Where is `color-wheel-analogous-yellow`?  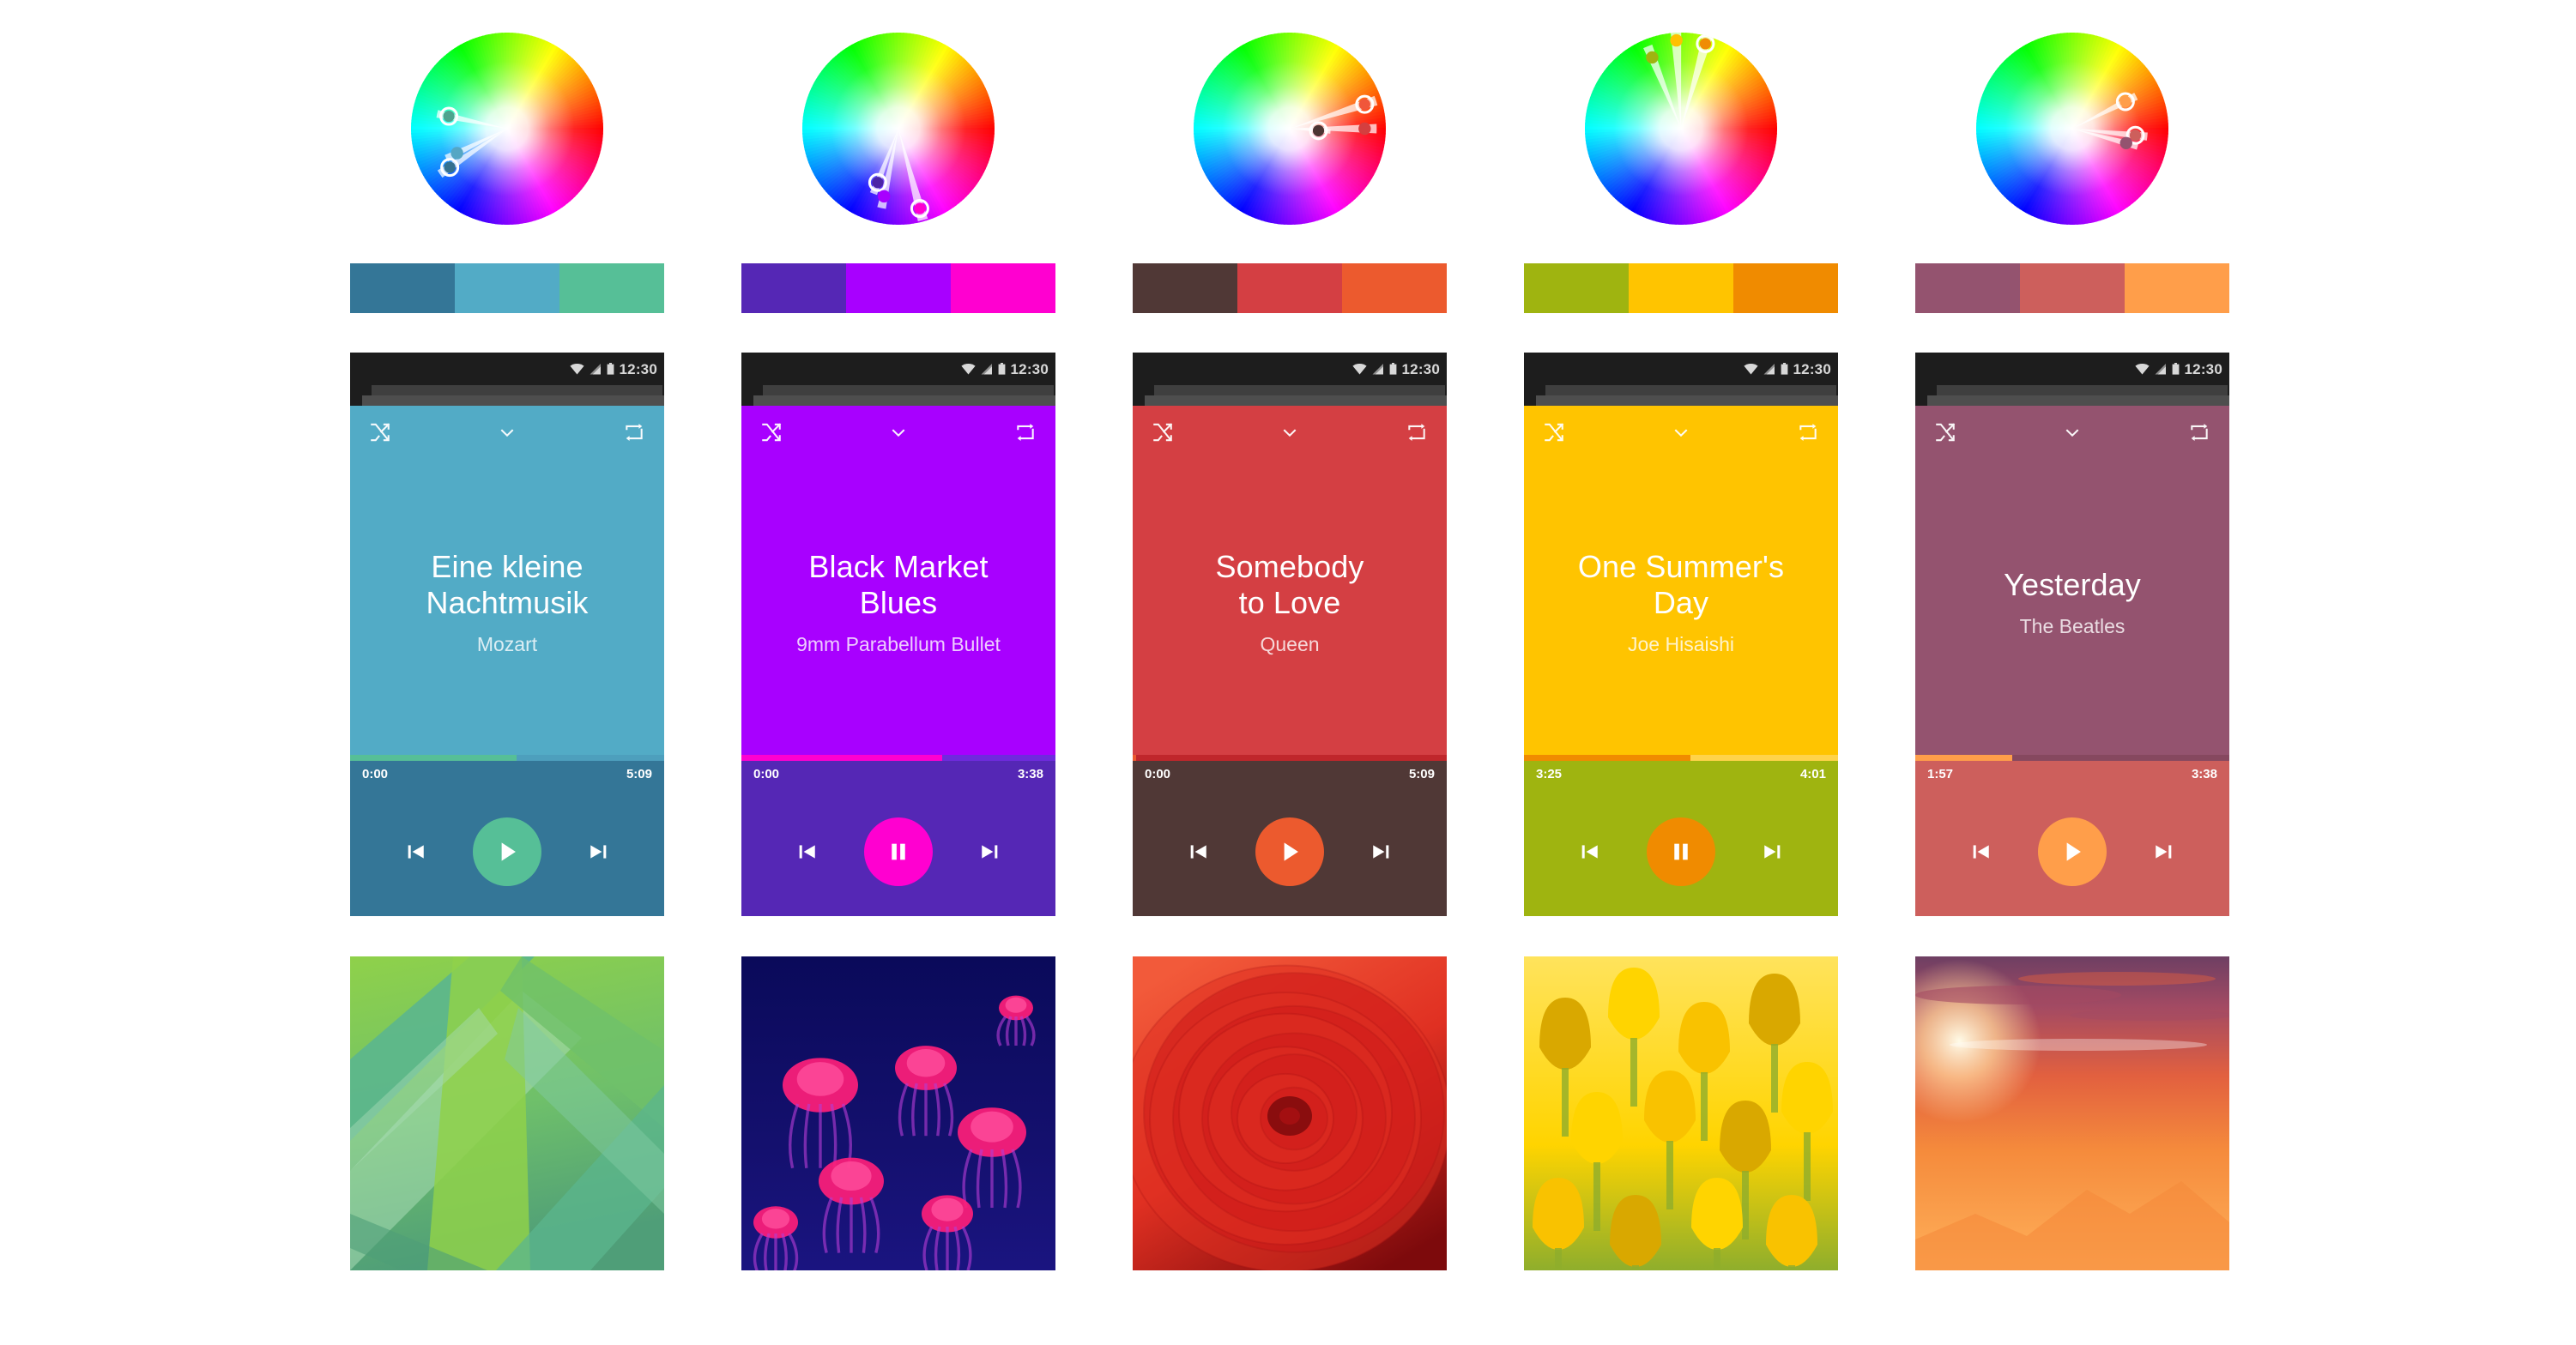 color-wheel-analogous-yellow is located at coordinates (1681, 129).